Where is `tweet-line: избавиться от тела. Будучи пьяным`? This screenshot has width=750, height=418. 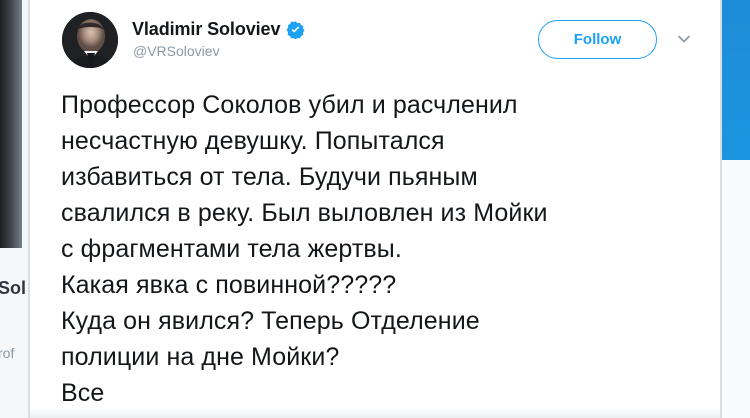
tweet-line: избавиться от тела. Будучи пьяным is located at coordinates (269, 177).